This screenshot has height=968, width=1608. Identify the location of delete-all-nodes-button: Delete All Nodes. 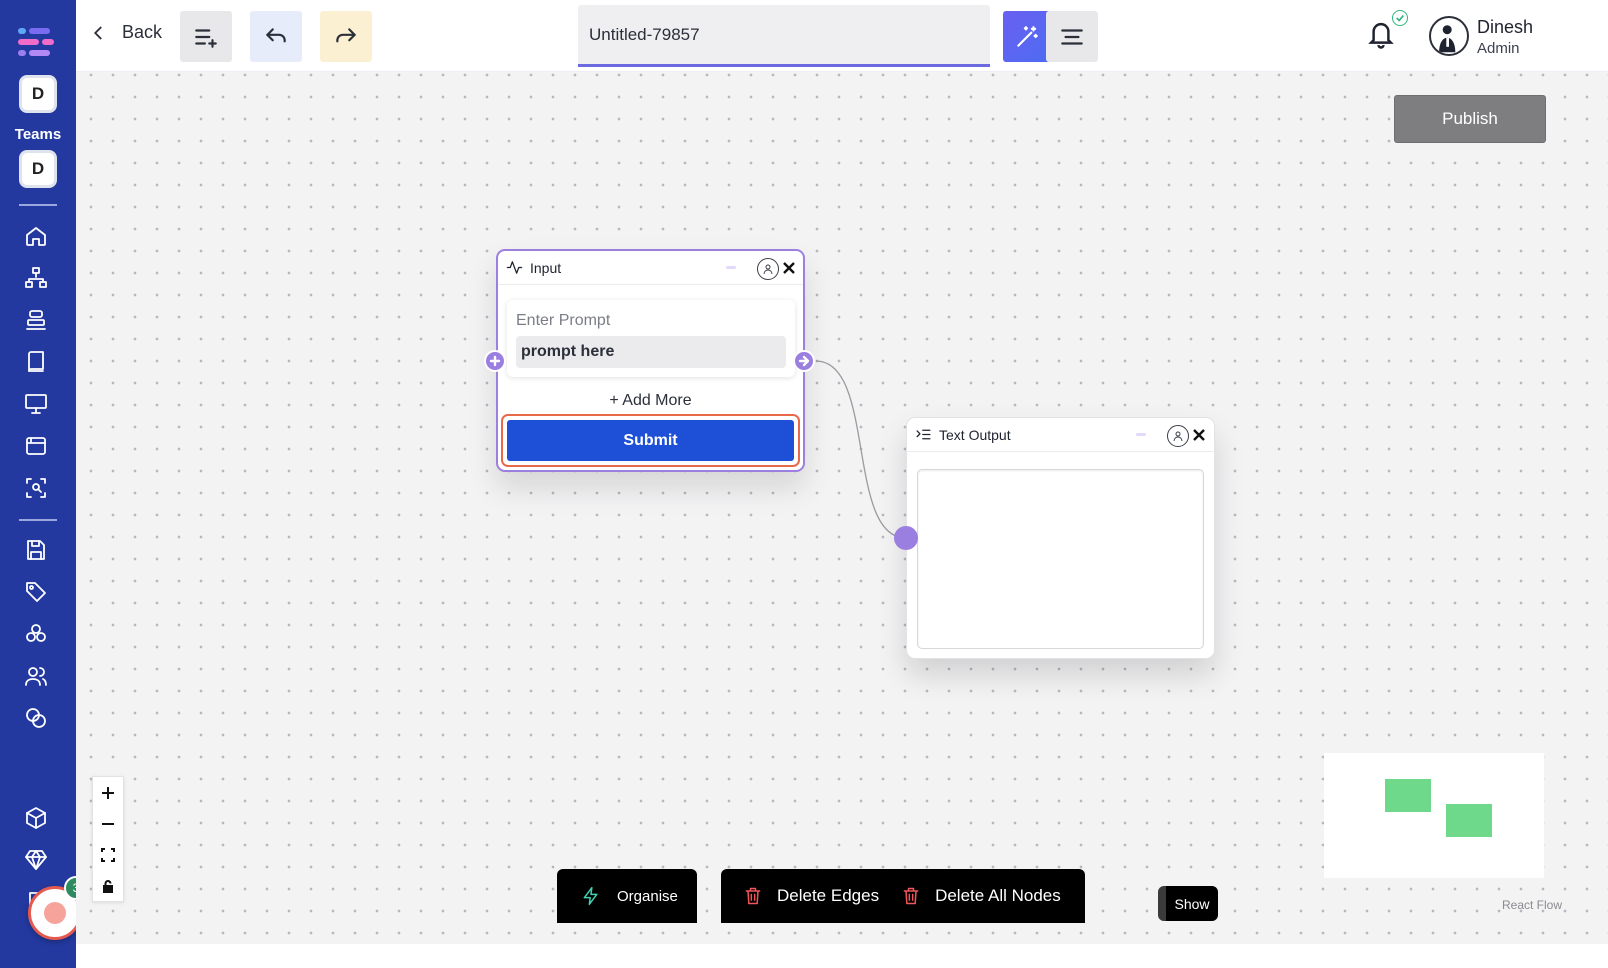
(981, 896).